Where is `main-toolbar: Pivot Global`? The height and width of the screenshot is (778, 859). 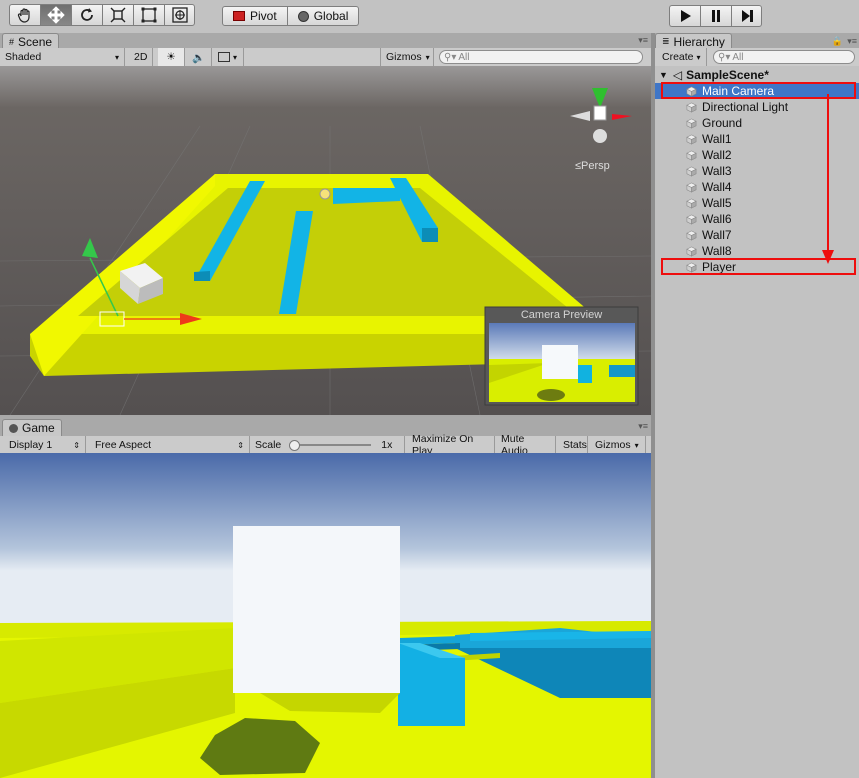
main-toolbar: Pivot Global is located at coordinates (429, 17).